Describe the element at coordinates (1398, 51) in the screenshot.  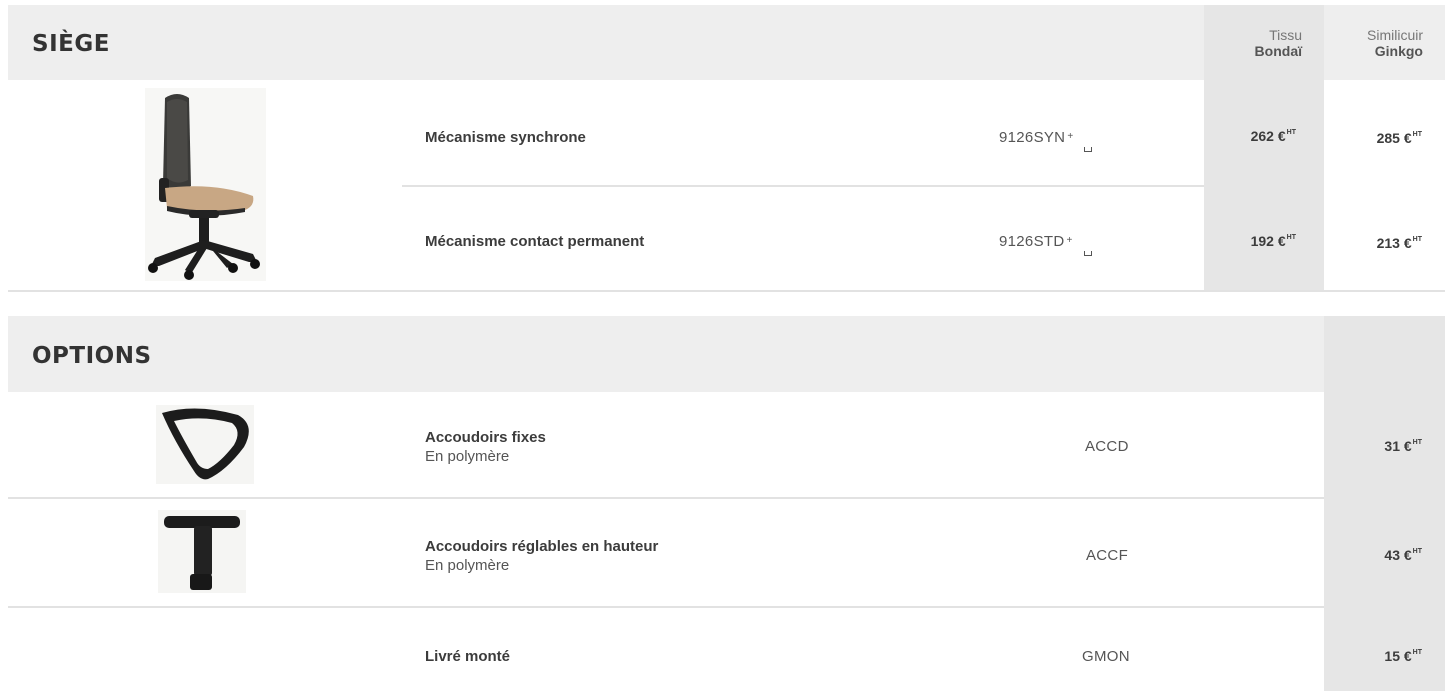
I see `column-name-ginkgo: Ginkgo` at that location.